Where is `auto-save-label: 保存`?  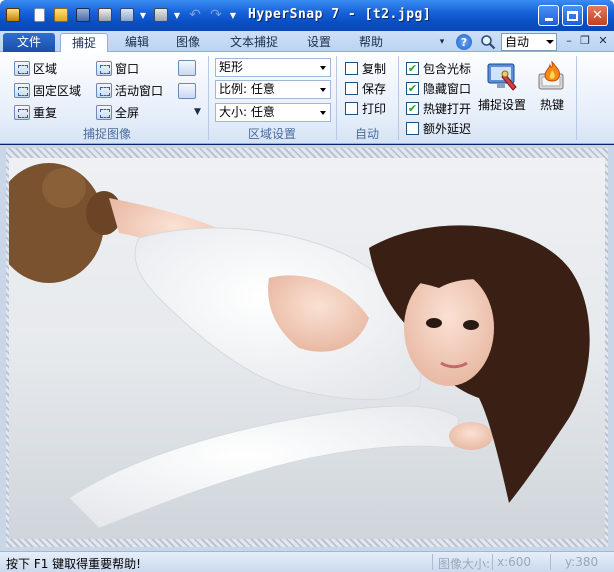
auto-save-label: 保存 is located at coordinates (374, 88).